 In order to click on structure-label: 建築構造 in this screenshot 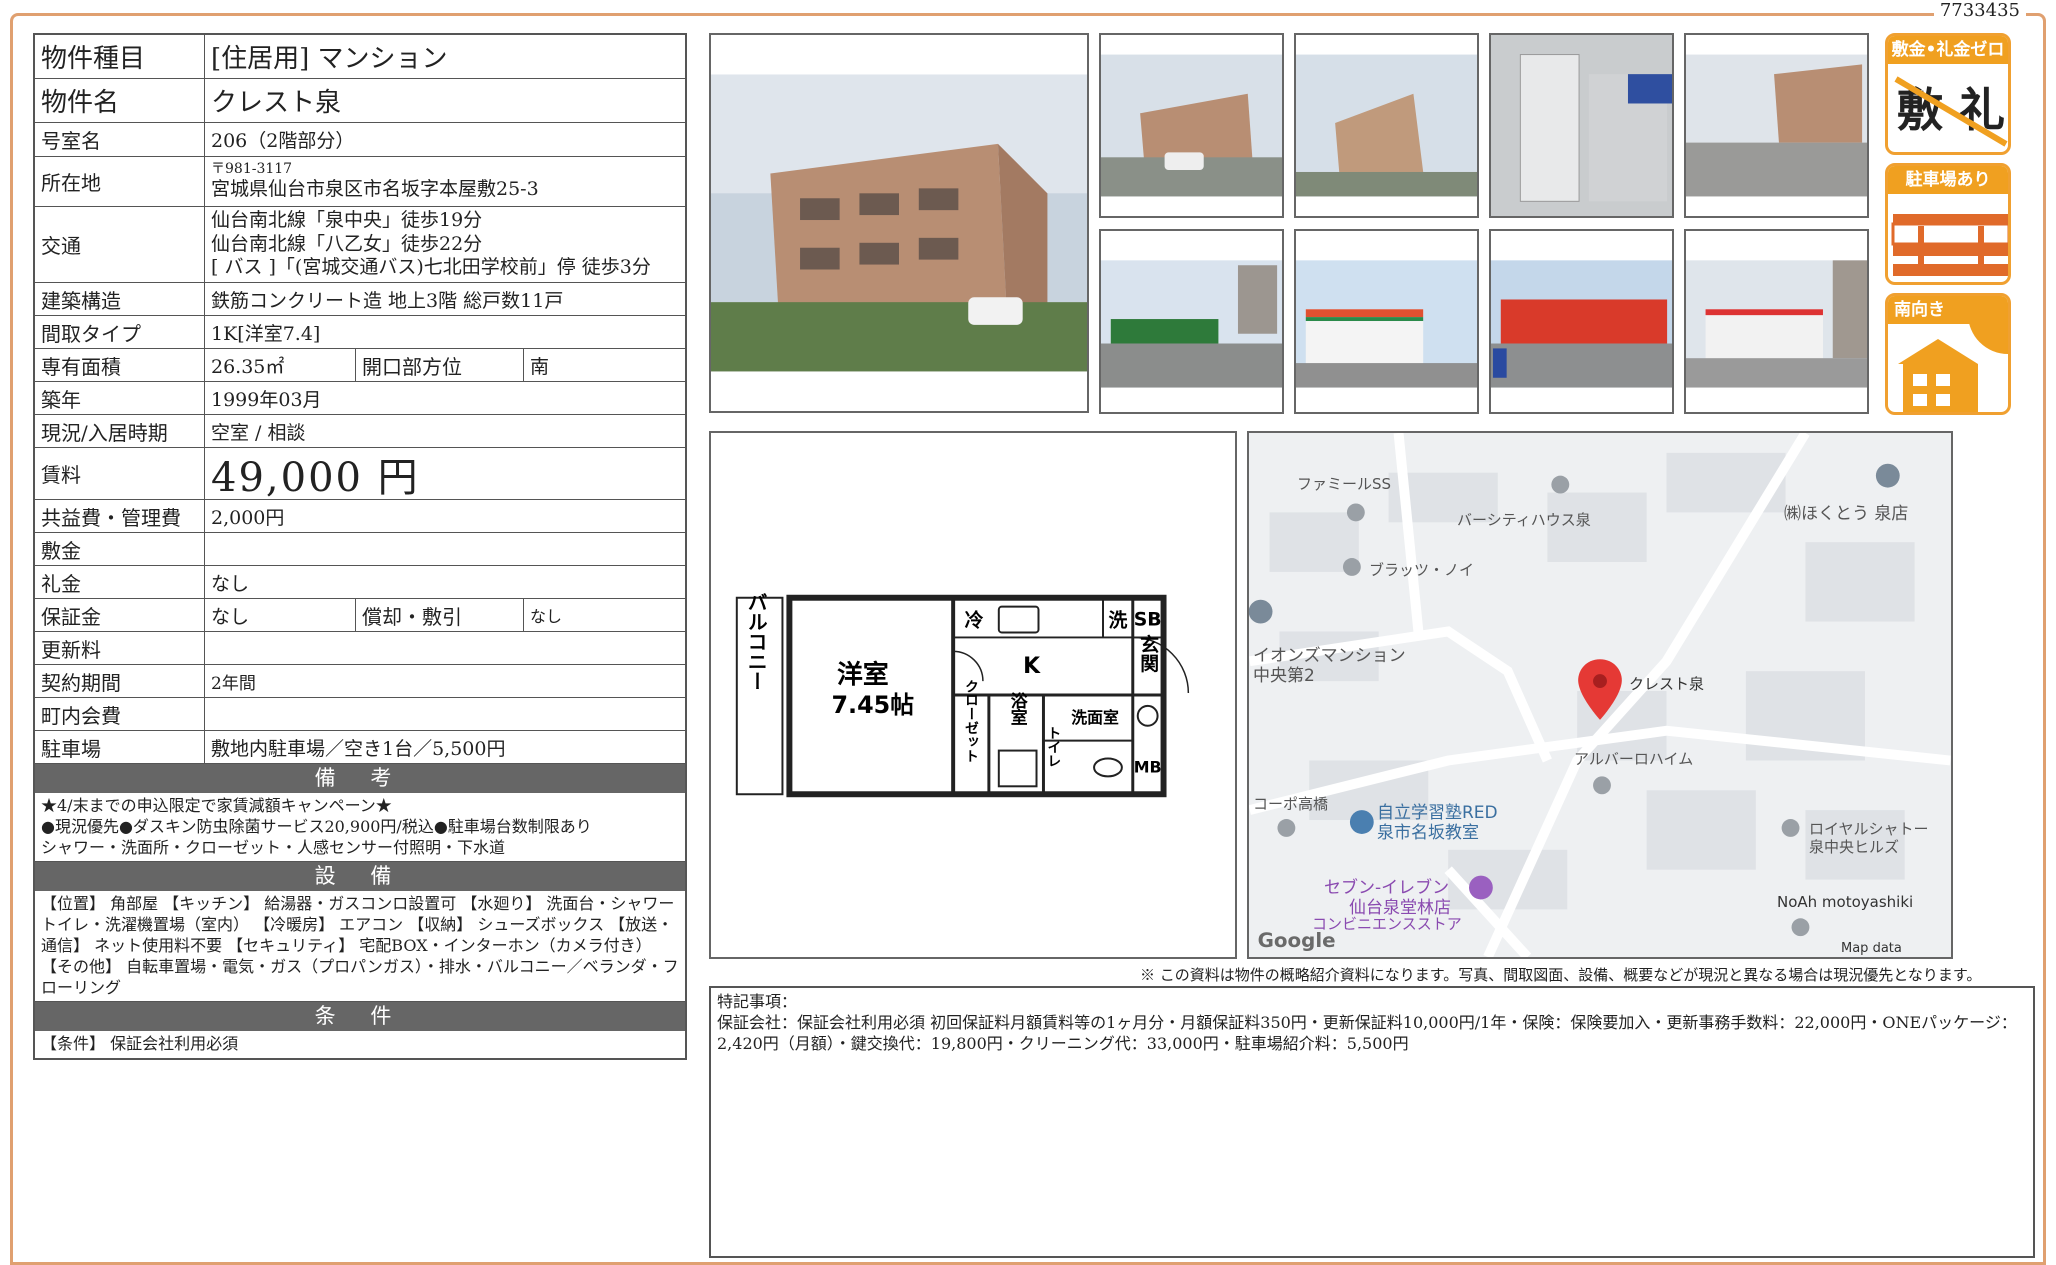, I will do `click(120, 299)`.